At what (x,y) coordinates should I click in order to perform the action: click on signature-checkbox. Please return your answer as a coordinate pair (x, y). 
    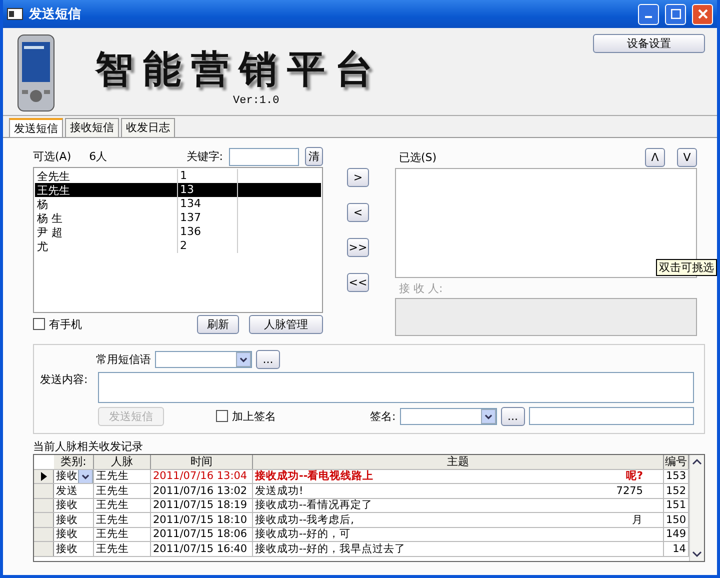
    Looking at the image, I should click on (222, 416).